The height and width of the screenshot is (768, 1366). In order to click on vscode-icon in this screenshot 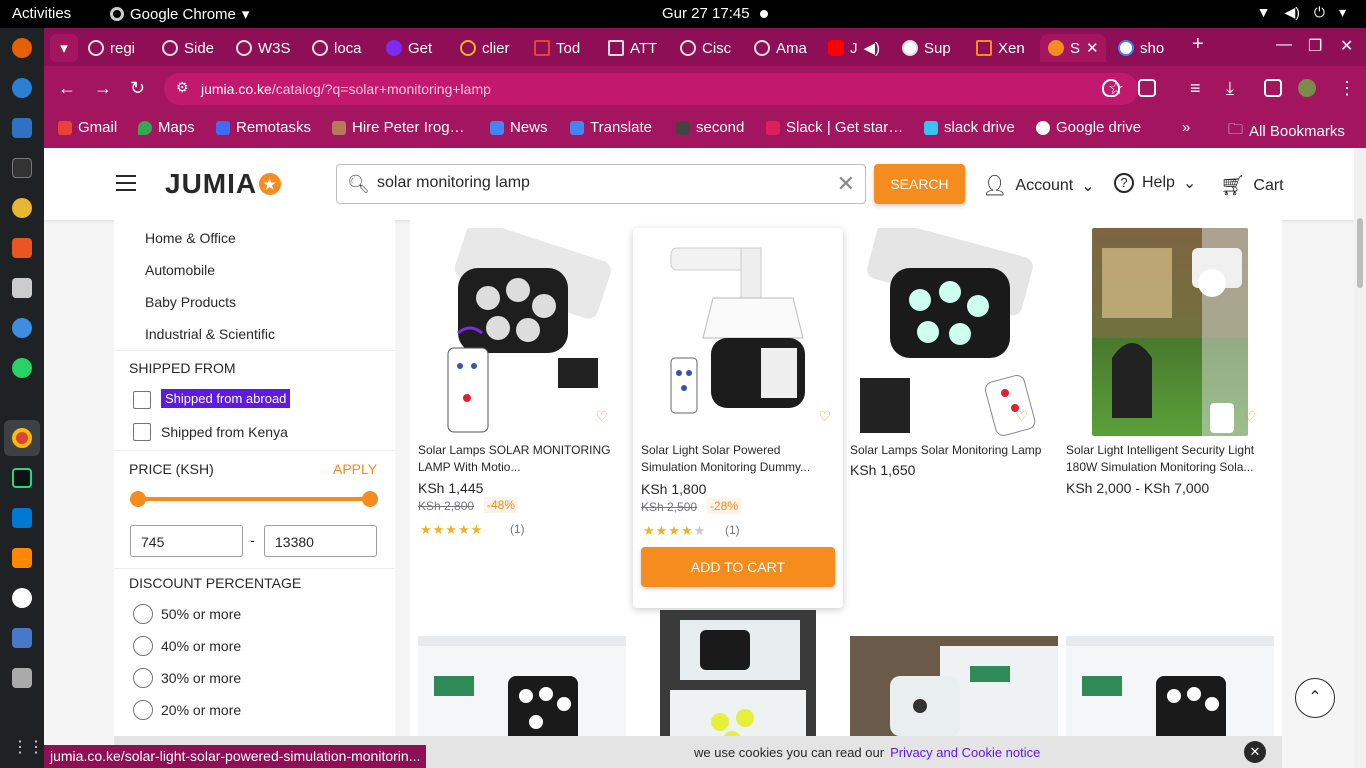, I will do `click(22, 518)`.